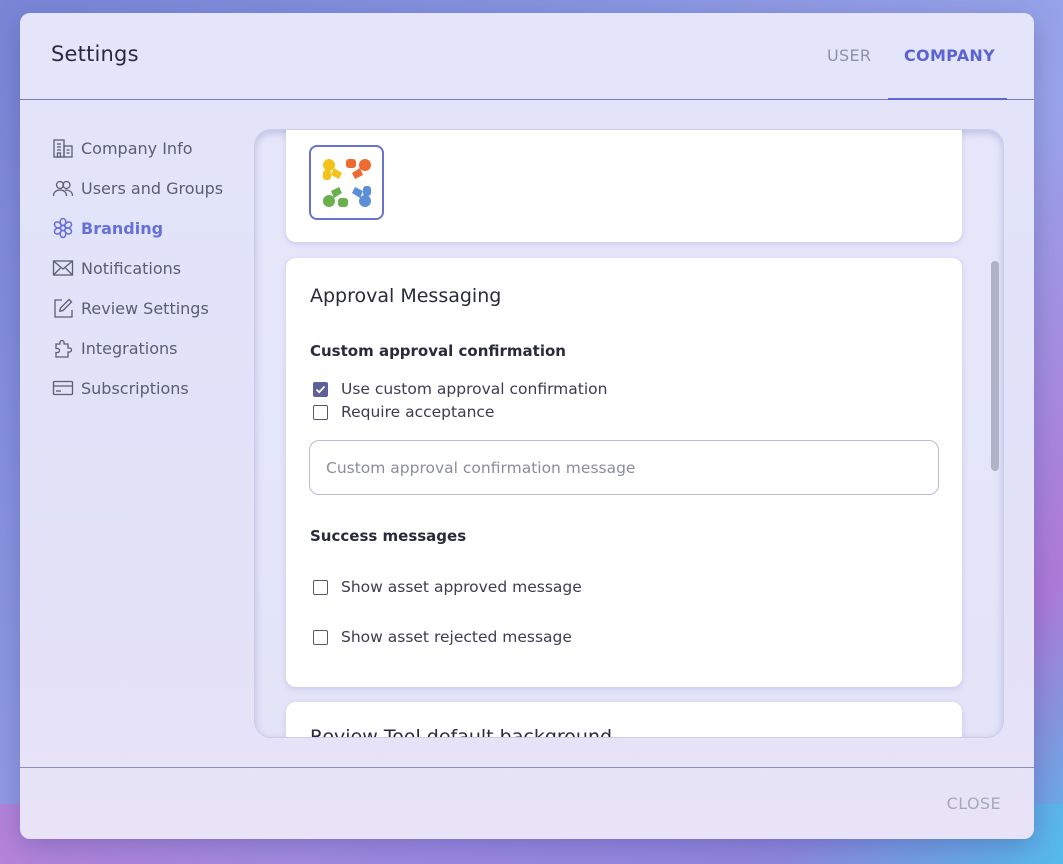 Image resolution: width=1063 pixels, height=864 pixels. I want to click on show-approved-message-label: Show asset approved message, so click(461, 587).